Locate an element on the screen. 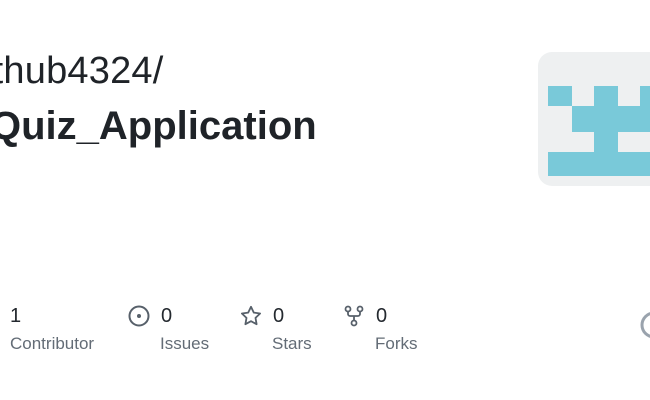 The height and width of the screenshot is (400, 650). issues-label: Issues is located at coordinates (185, 343).